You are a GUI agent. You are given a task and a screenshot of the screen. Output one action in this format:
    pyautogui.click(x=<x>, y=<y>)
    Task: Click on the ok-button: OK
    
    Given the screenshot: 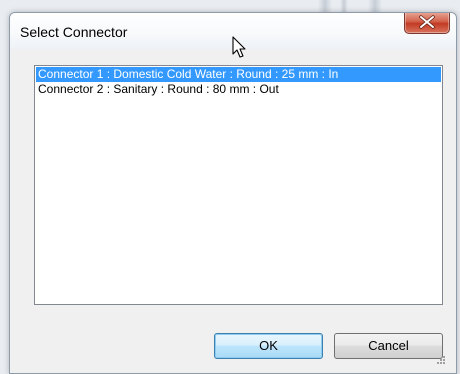 What is the action you would take?
    pyautogui.click(x=268, y=346)
    